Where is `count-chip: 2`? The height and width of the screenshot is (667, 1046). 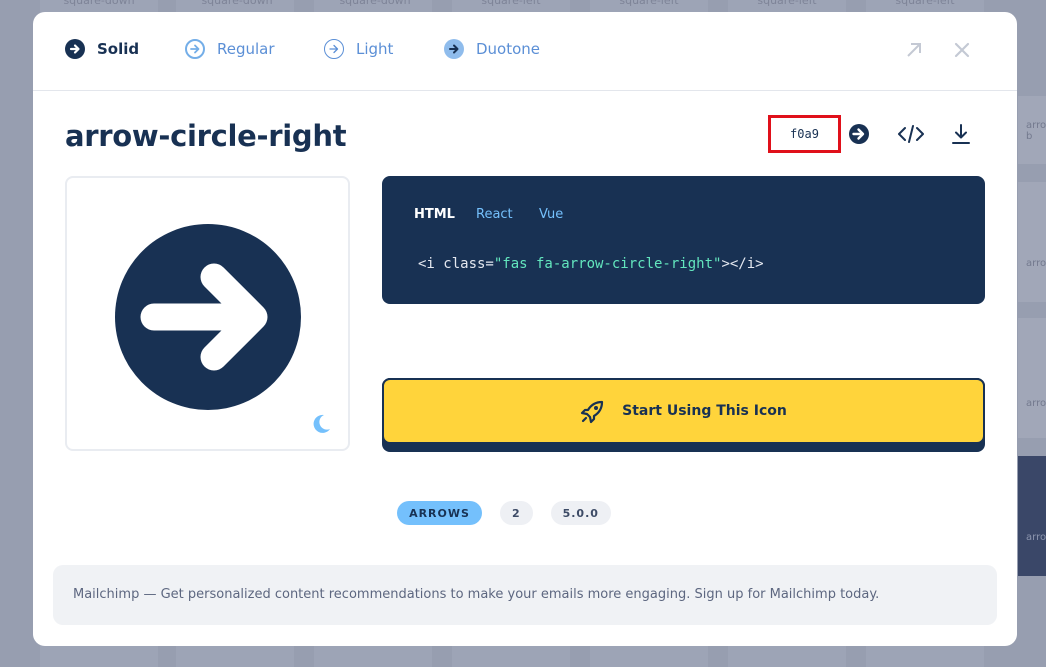 count-chip: 2 is located at coordinates (516, 513).